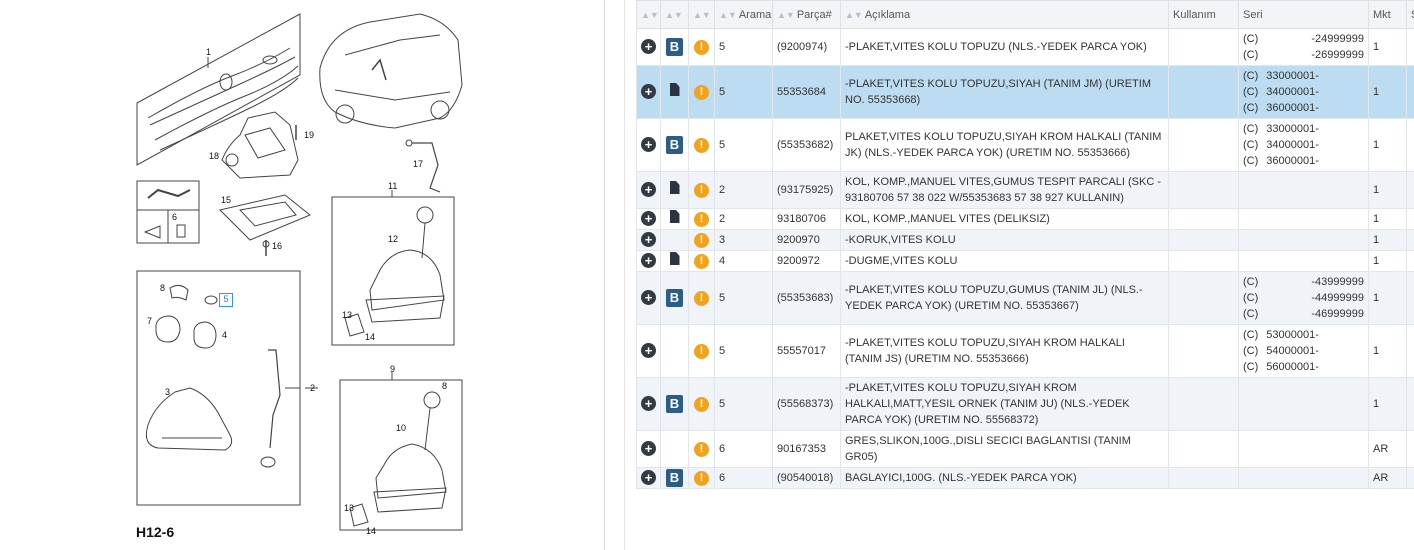 The image size is (1414, 550). Describe the element at coordinates (313, 388) in the screenshot. I see `callout-2: 2` at that location.